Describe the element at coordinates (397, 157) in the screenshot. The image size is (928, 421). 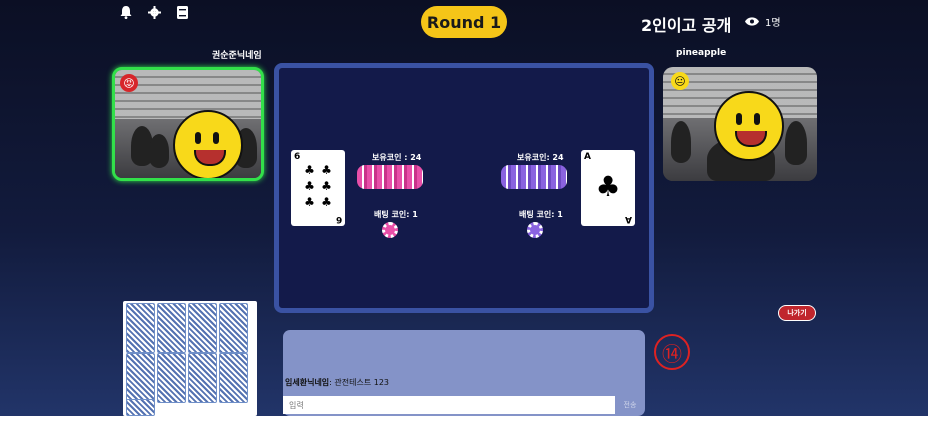
I see `left-coins-label: 보유코인 : 24` at that location.